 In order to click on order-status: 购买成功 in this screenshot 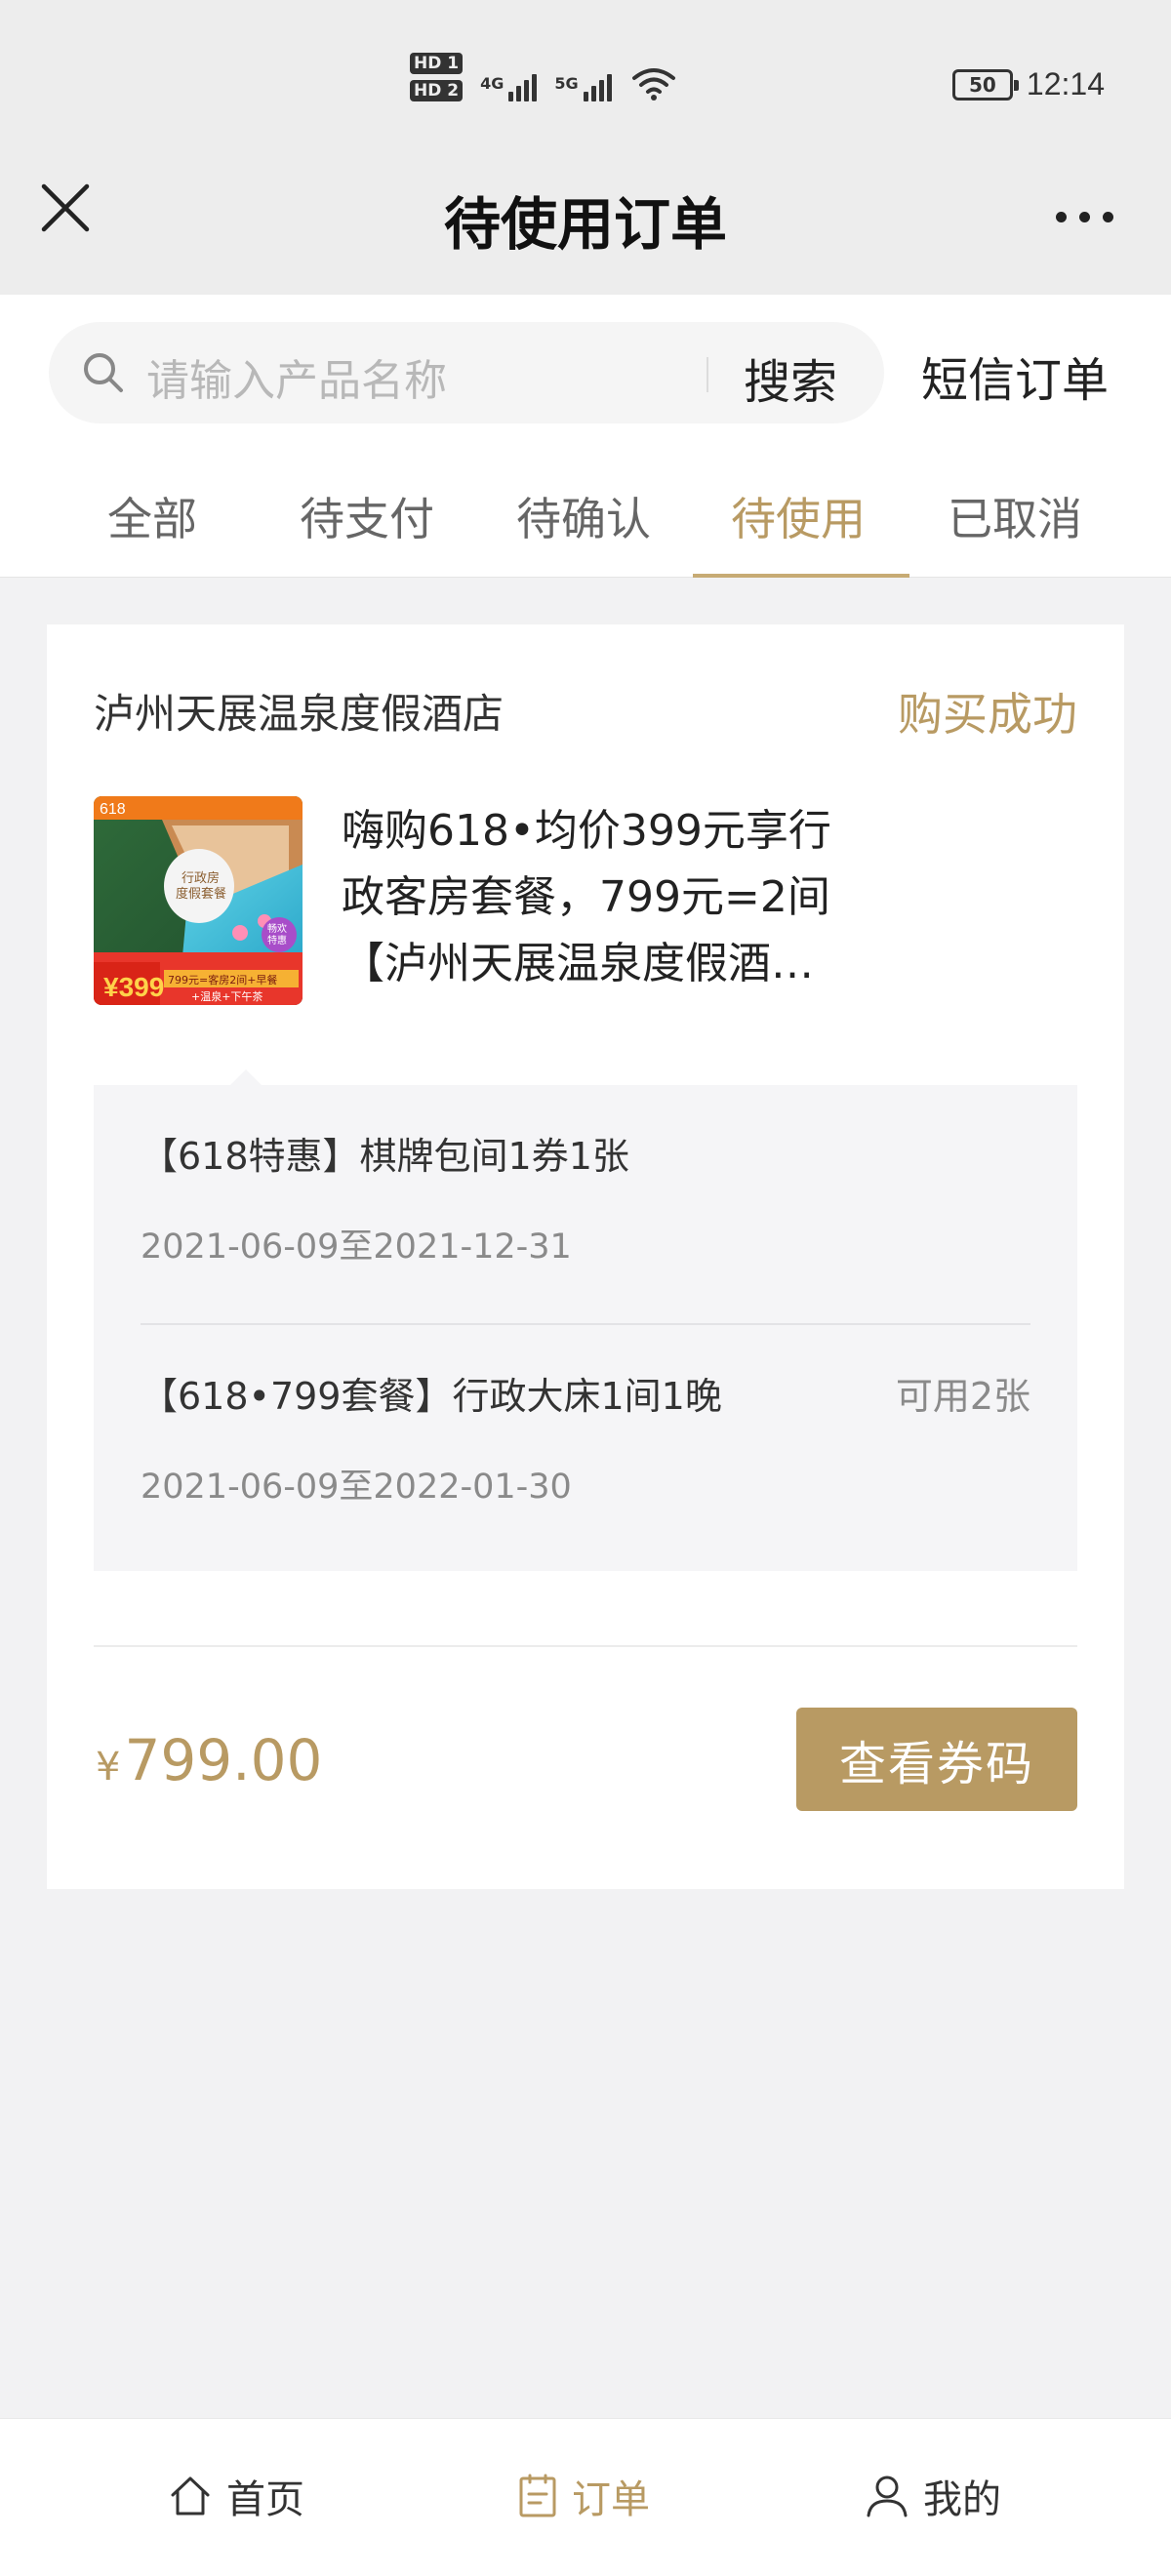, I will do `click(987, 714)`.